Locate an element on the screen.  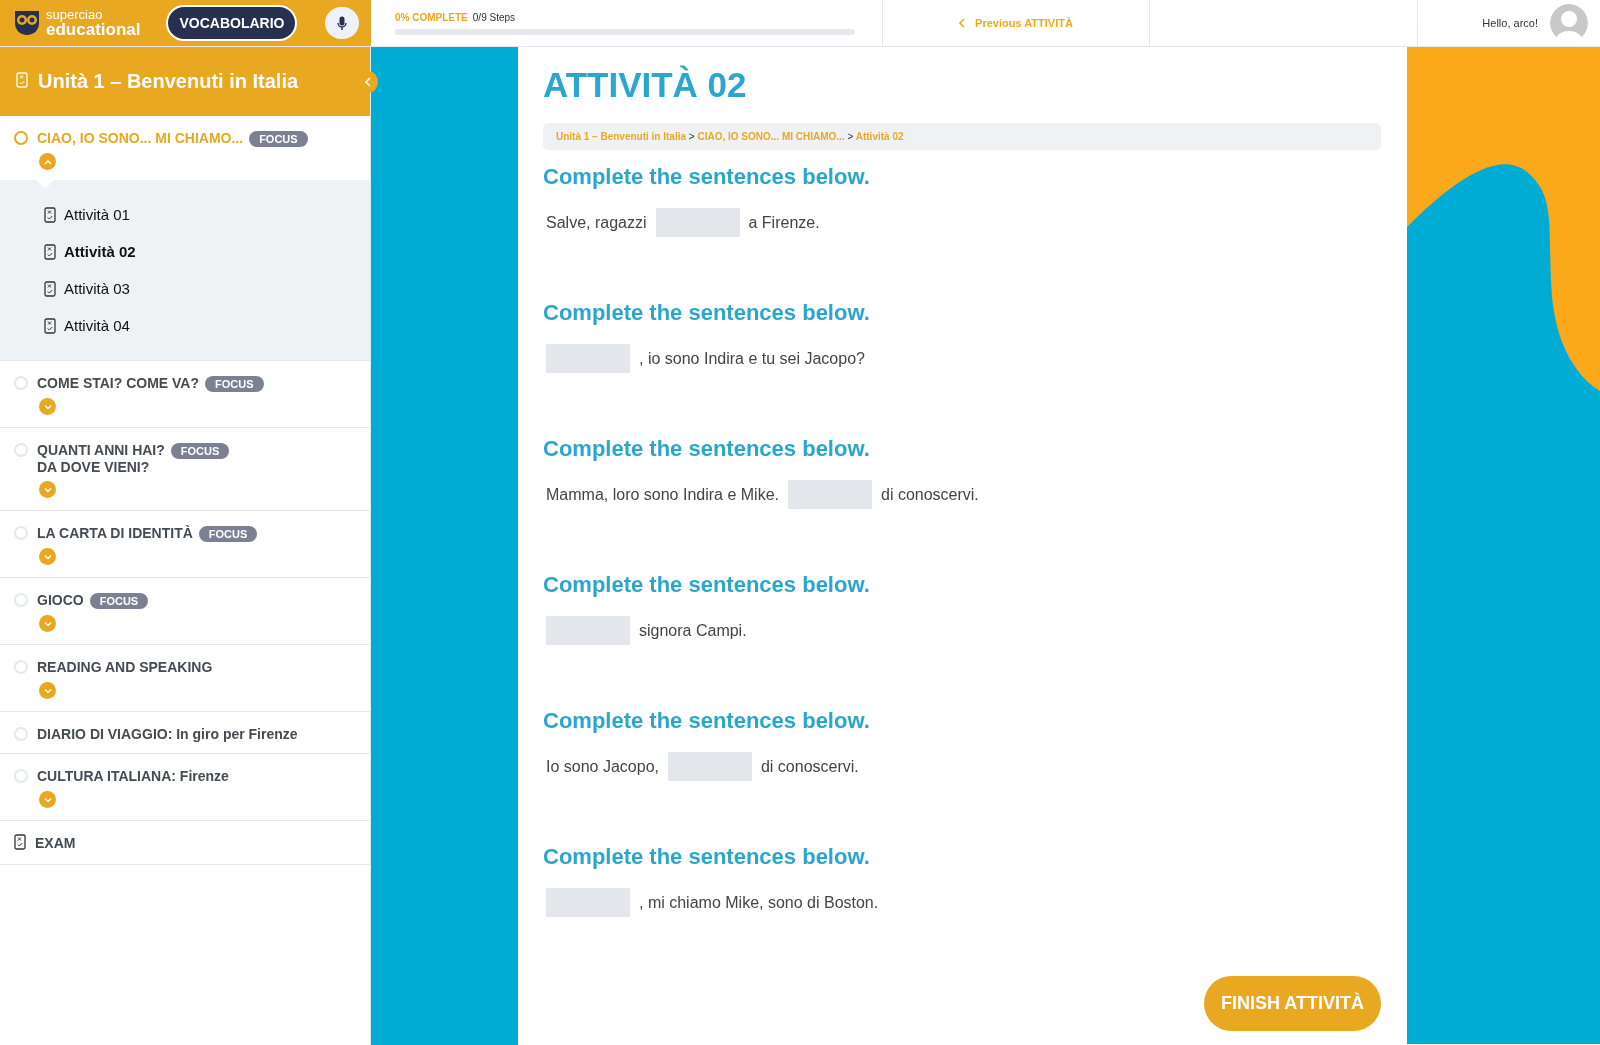
chevron-up-icon is located at coordinates (47, 161).